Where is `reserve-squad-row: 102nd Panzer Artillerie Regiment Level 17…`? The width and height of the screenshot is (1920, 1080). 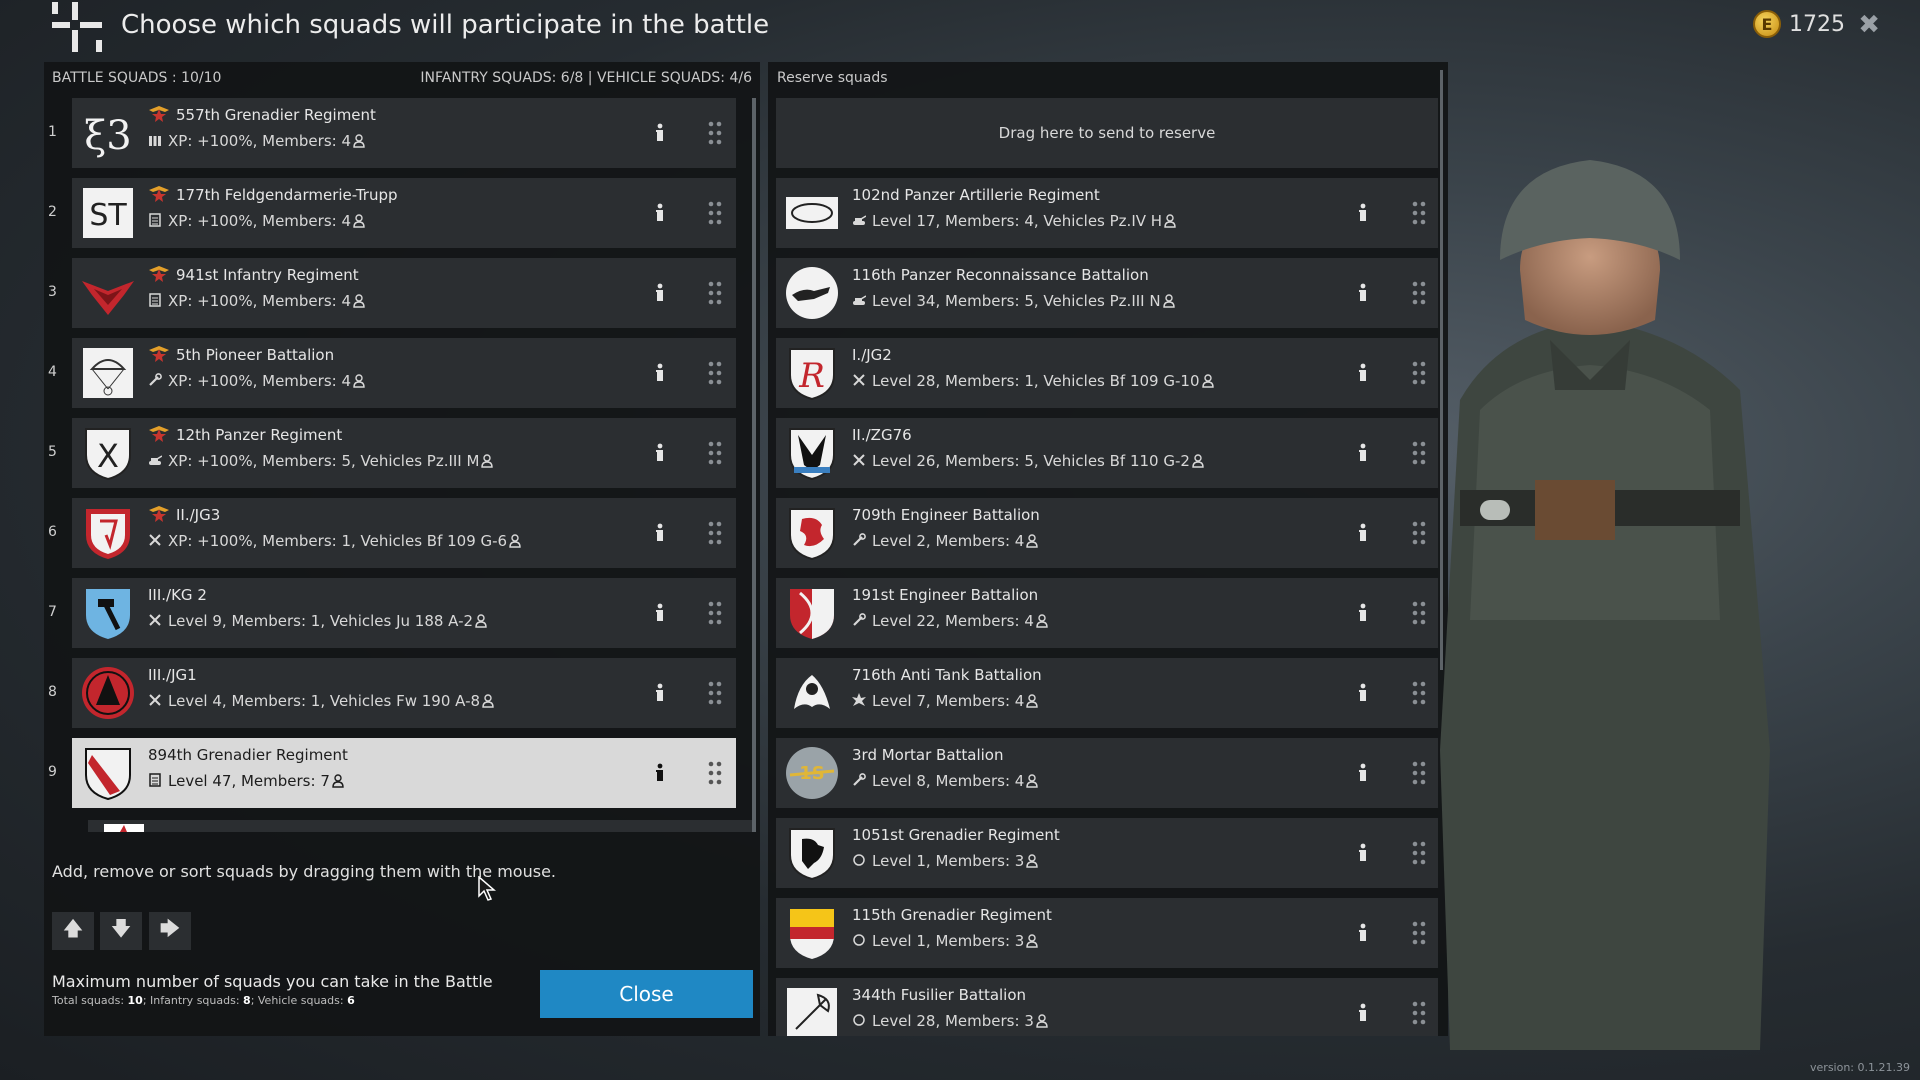 reserve-squad-row: 102nd Panzer Artillerie Regiment Level 17… is located at coordinates (1107, 213).